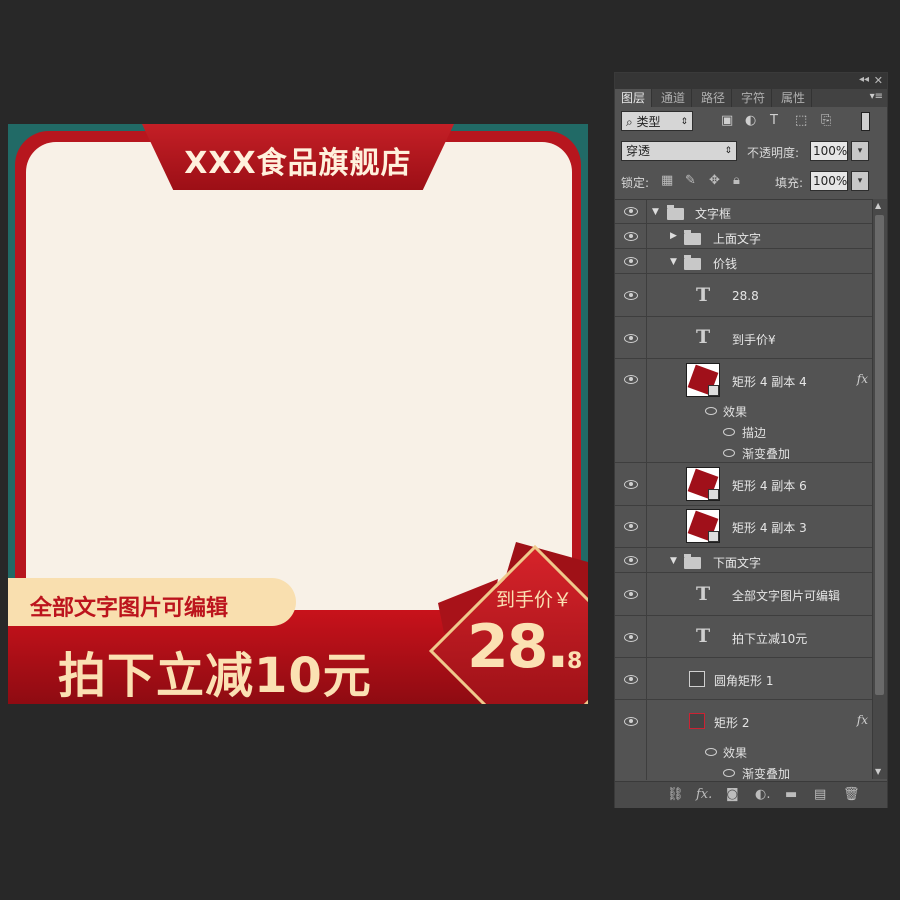  What do you see at coordinates (737, 239) in the screenshot?
I see `layer-name: 上面文字` at bounding box center [737, 239].